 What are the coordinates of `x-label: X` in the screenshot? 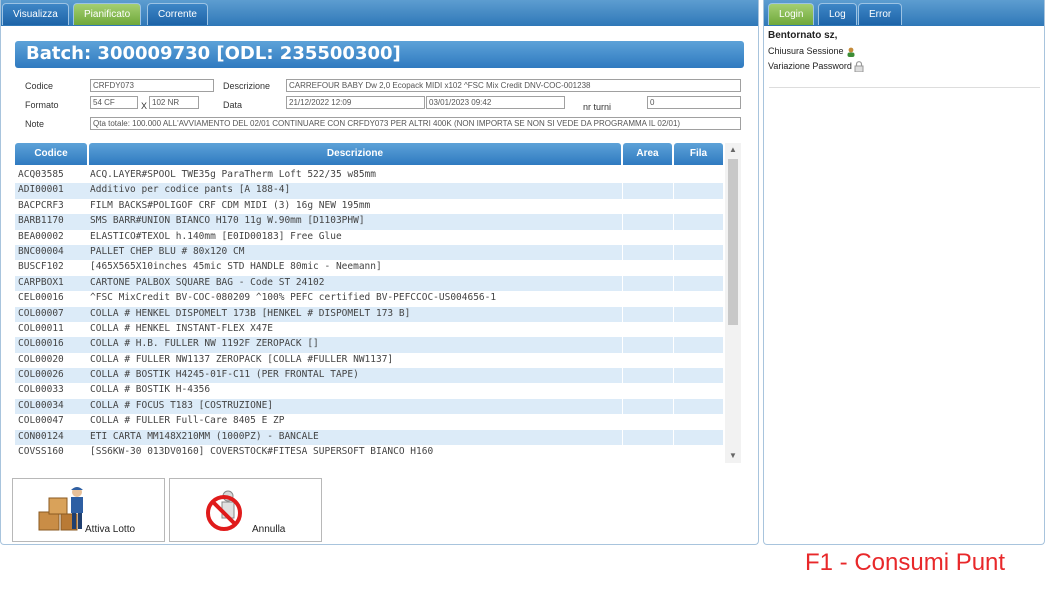 It's located at (144, 106).